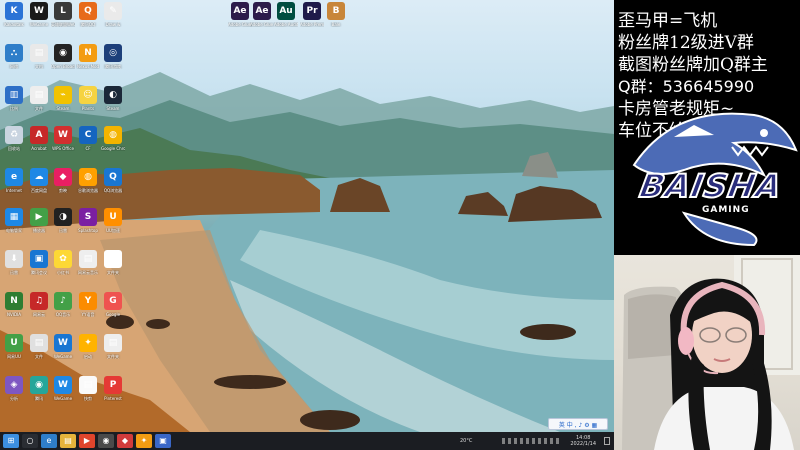 This screenshot has height=450, width=800. What do you see at coordinates (14, 188) in the screenshot?
I see `desktop-icon: e Internet` at bounding box center [14, 188].